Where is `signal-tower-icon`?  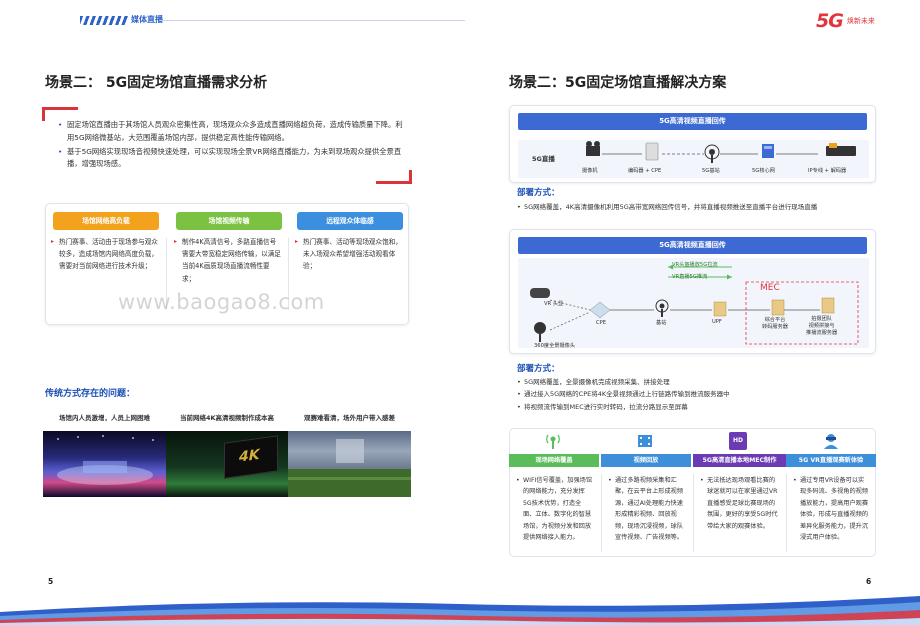
signal-tower-icon is located at coordinates (553, 441).